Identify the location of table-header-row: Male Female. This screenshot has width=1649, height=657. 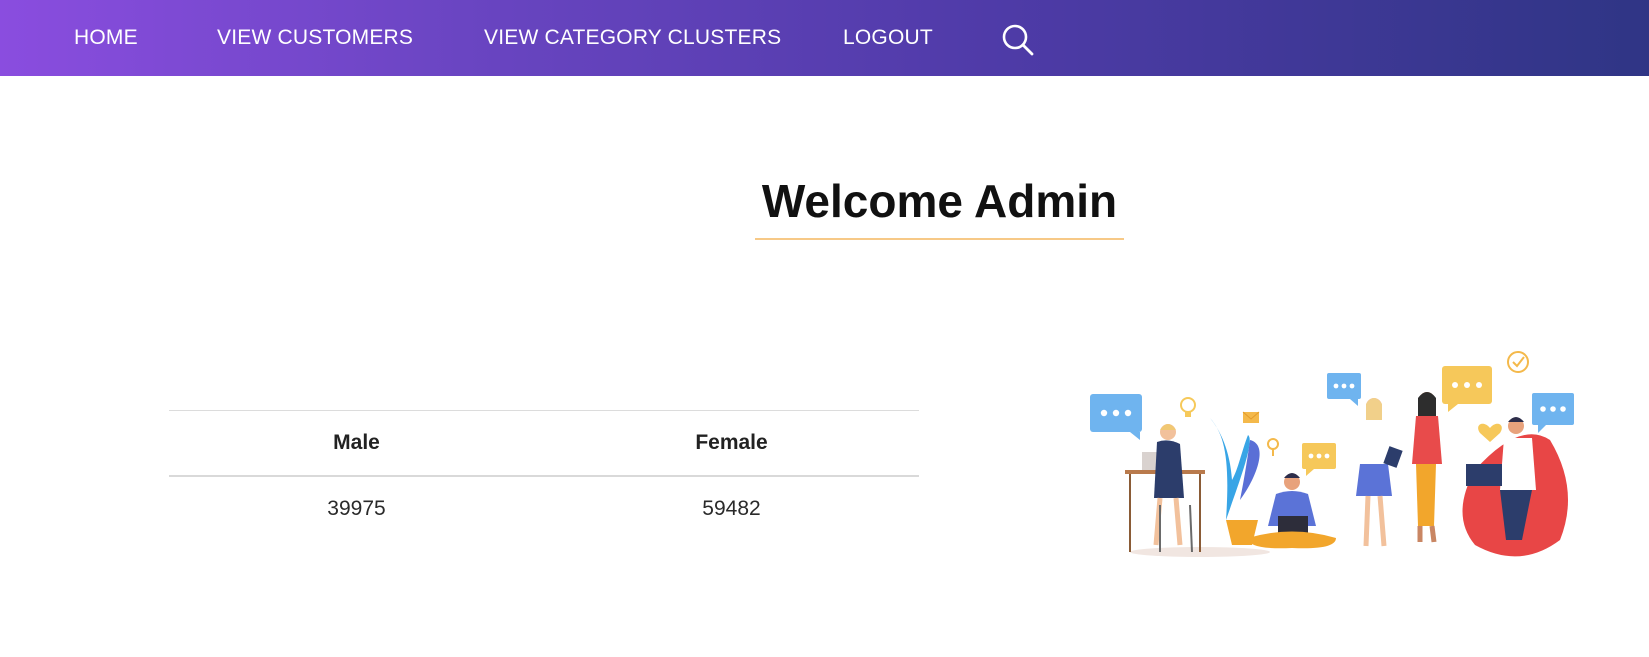
(544, 444).